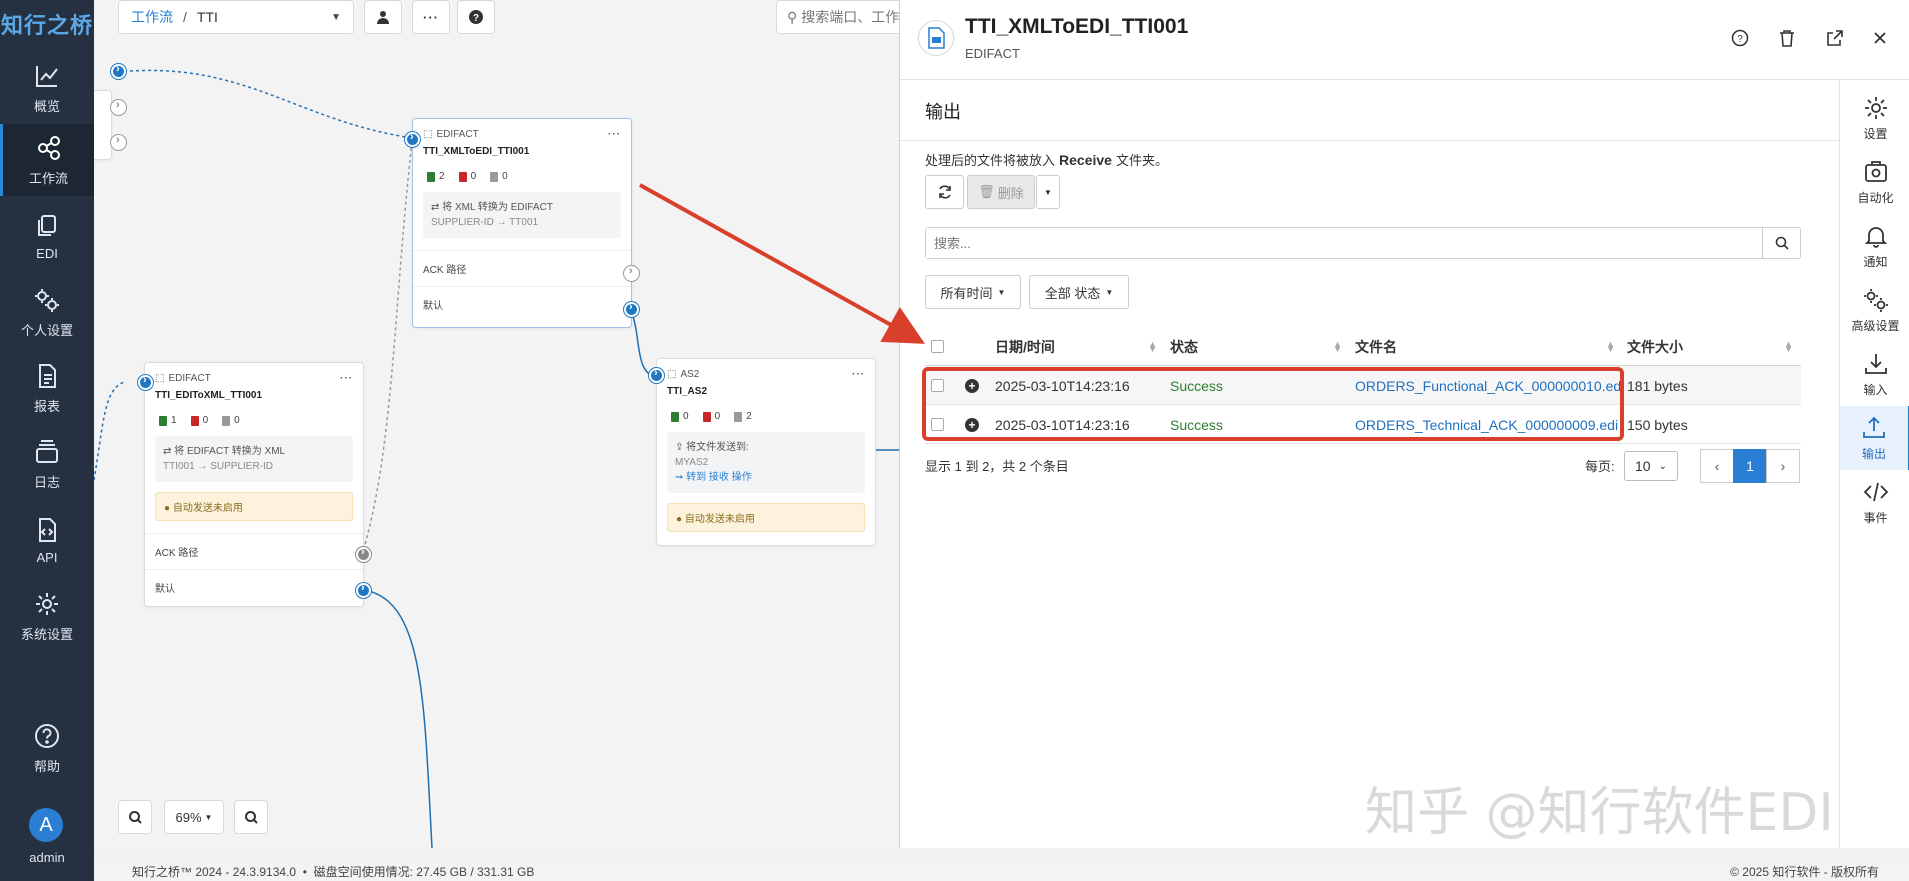 The width and height of the screenshot is (1909, 881). What do you see at coordinates (743, 416) in the screenshot?
I see `pending-count: 2` at bounding box center [743, 416].